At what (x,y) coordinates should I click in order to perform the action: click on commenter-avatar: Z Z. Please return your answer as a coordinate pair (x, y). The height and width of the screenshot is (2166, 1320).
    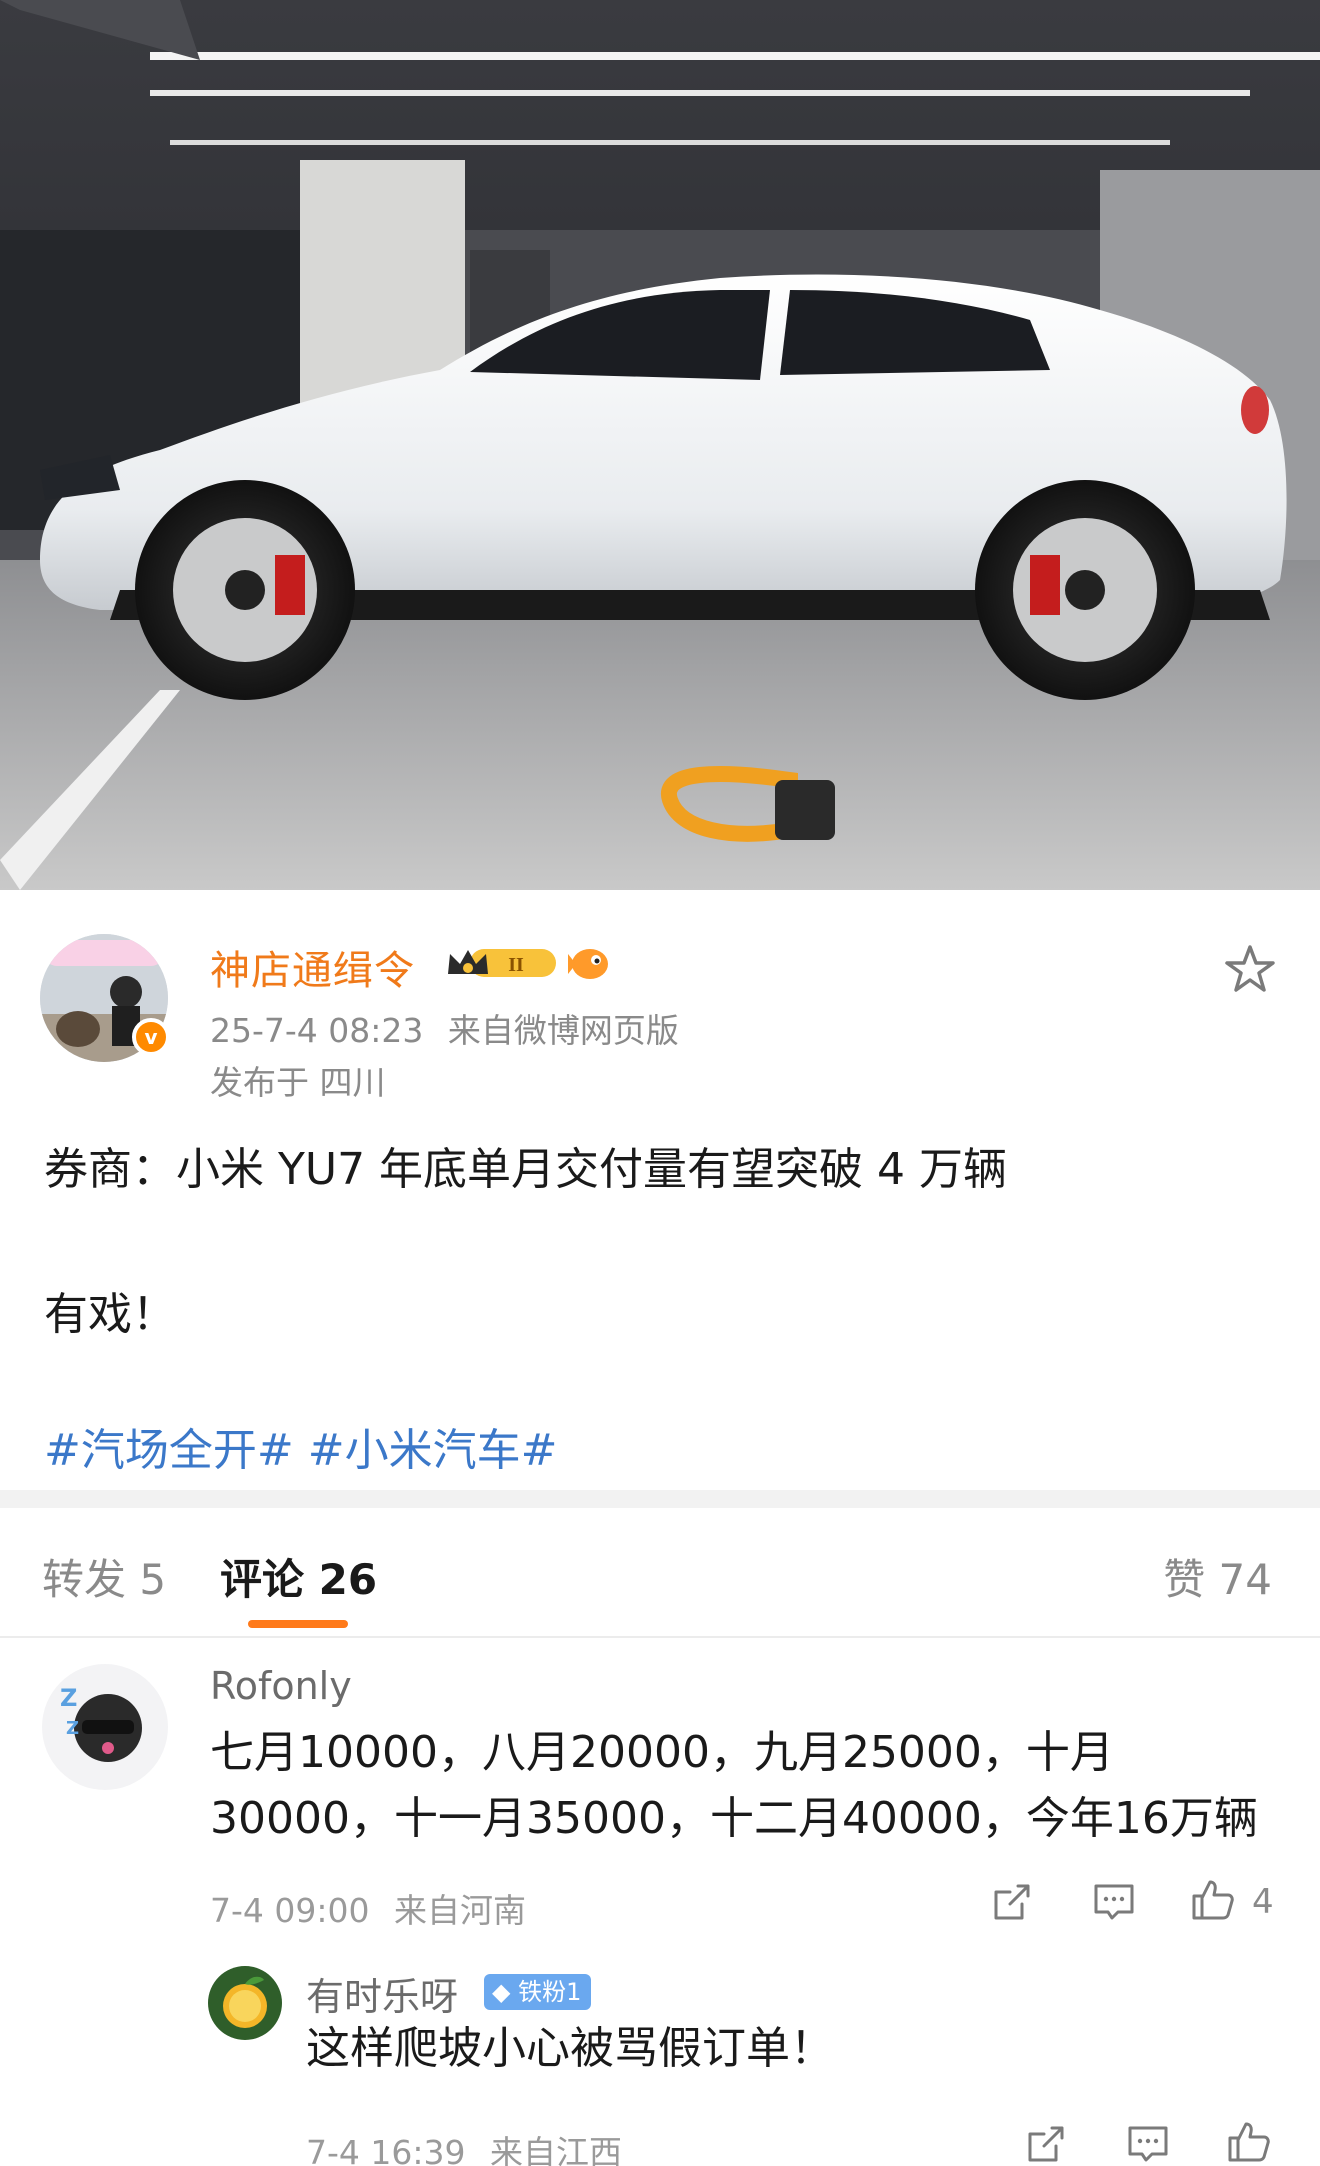
    Looking at the image, I should click on (105, 1727).